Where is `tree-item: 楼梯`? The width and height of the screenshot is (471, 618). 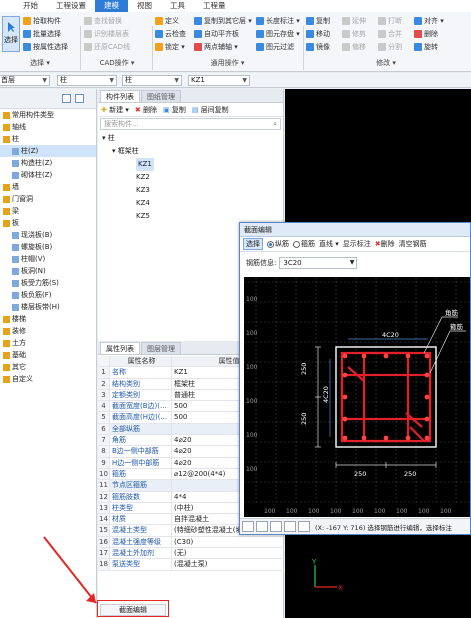 tree-item: 楼梯 is located at coordinates (48, 319).